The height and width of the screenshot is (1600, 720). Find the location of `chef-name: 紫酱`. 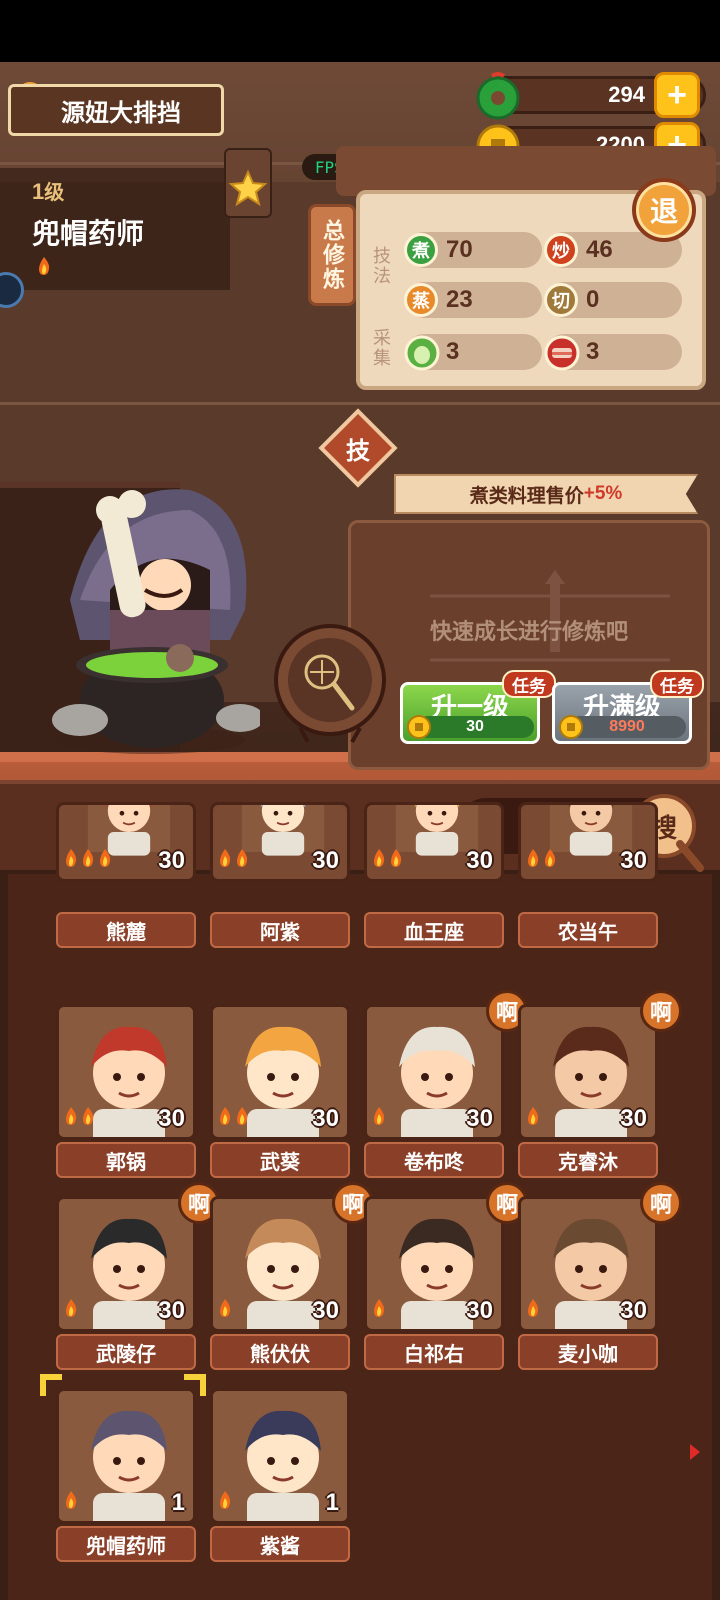

chef-name: 紫酱 is located at coordinates (280, 1544).